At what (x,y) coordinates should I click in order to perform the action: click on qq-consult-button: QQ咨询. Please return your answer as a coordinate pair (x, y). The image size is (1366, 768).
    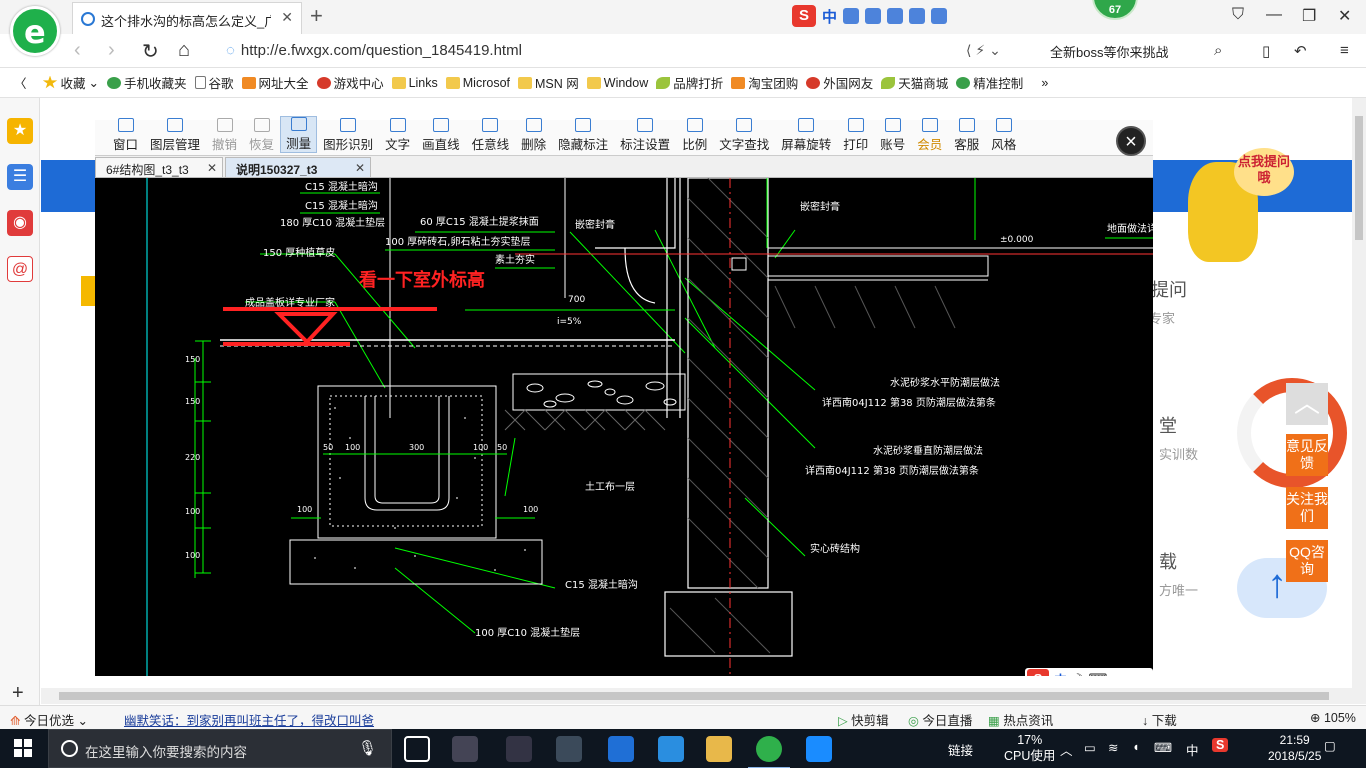
    Looking at the image, I should click on (1307, 561).